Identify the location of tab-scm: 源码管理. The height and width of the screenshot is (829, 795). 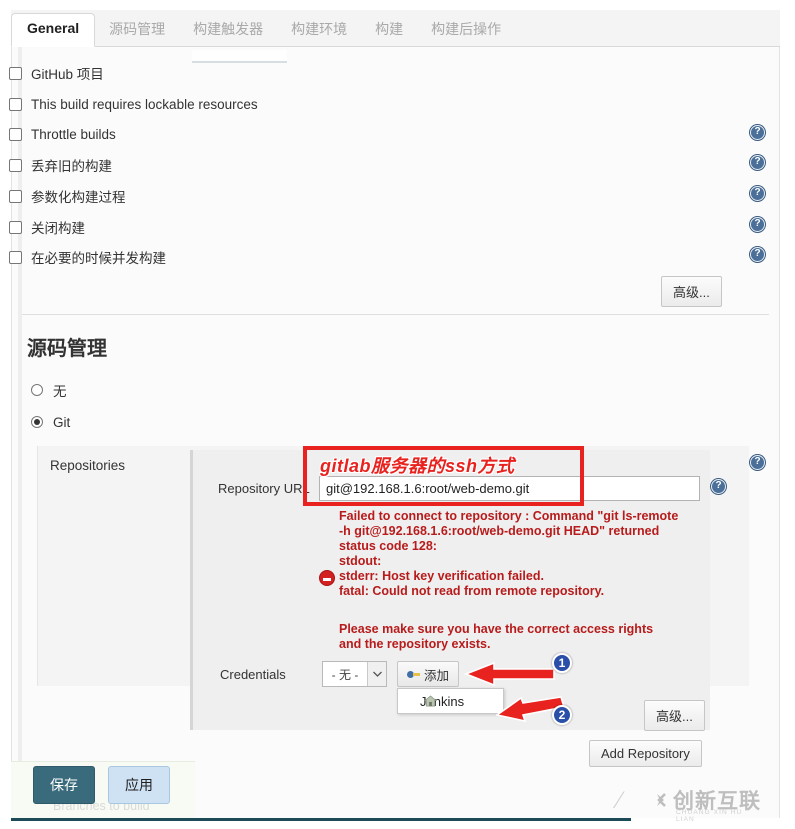
(137, 30).